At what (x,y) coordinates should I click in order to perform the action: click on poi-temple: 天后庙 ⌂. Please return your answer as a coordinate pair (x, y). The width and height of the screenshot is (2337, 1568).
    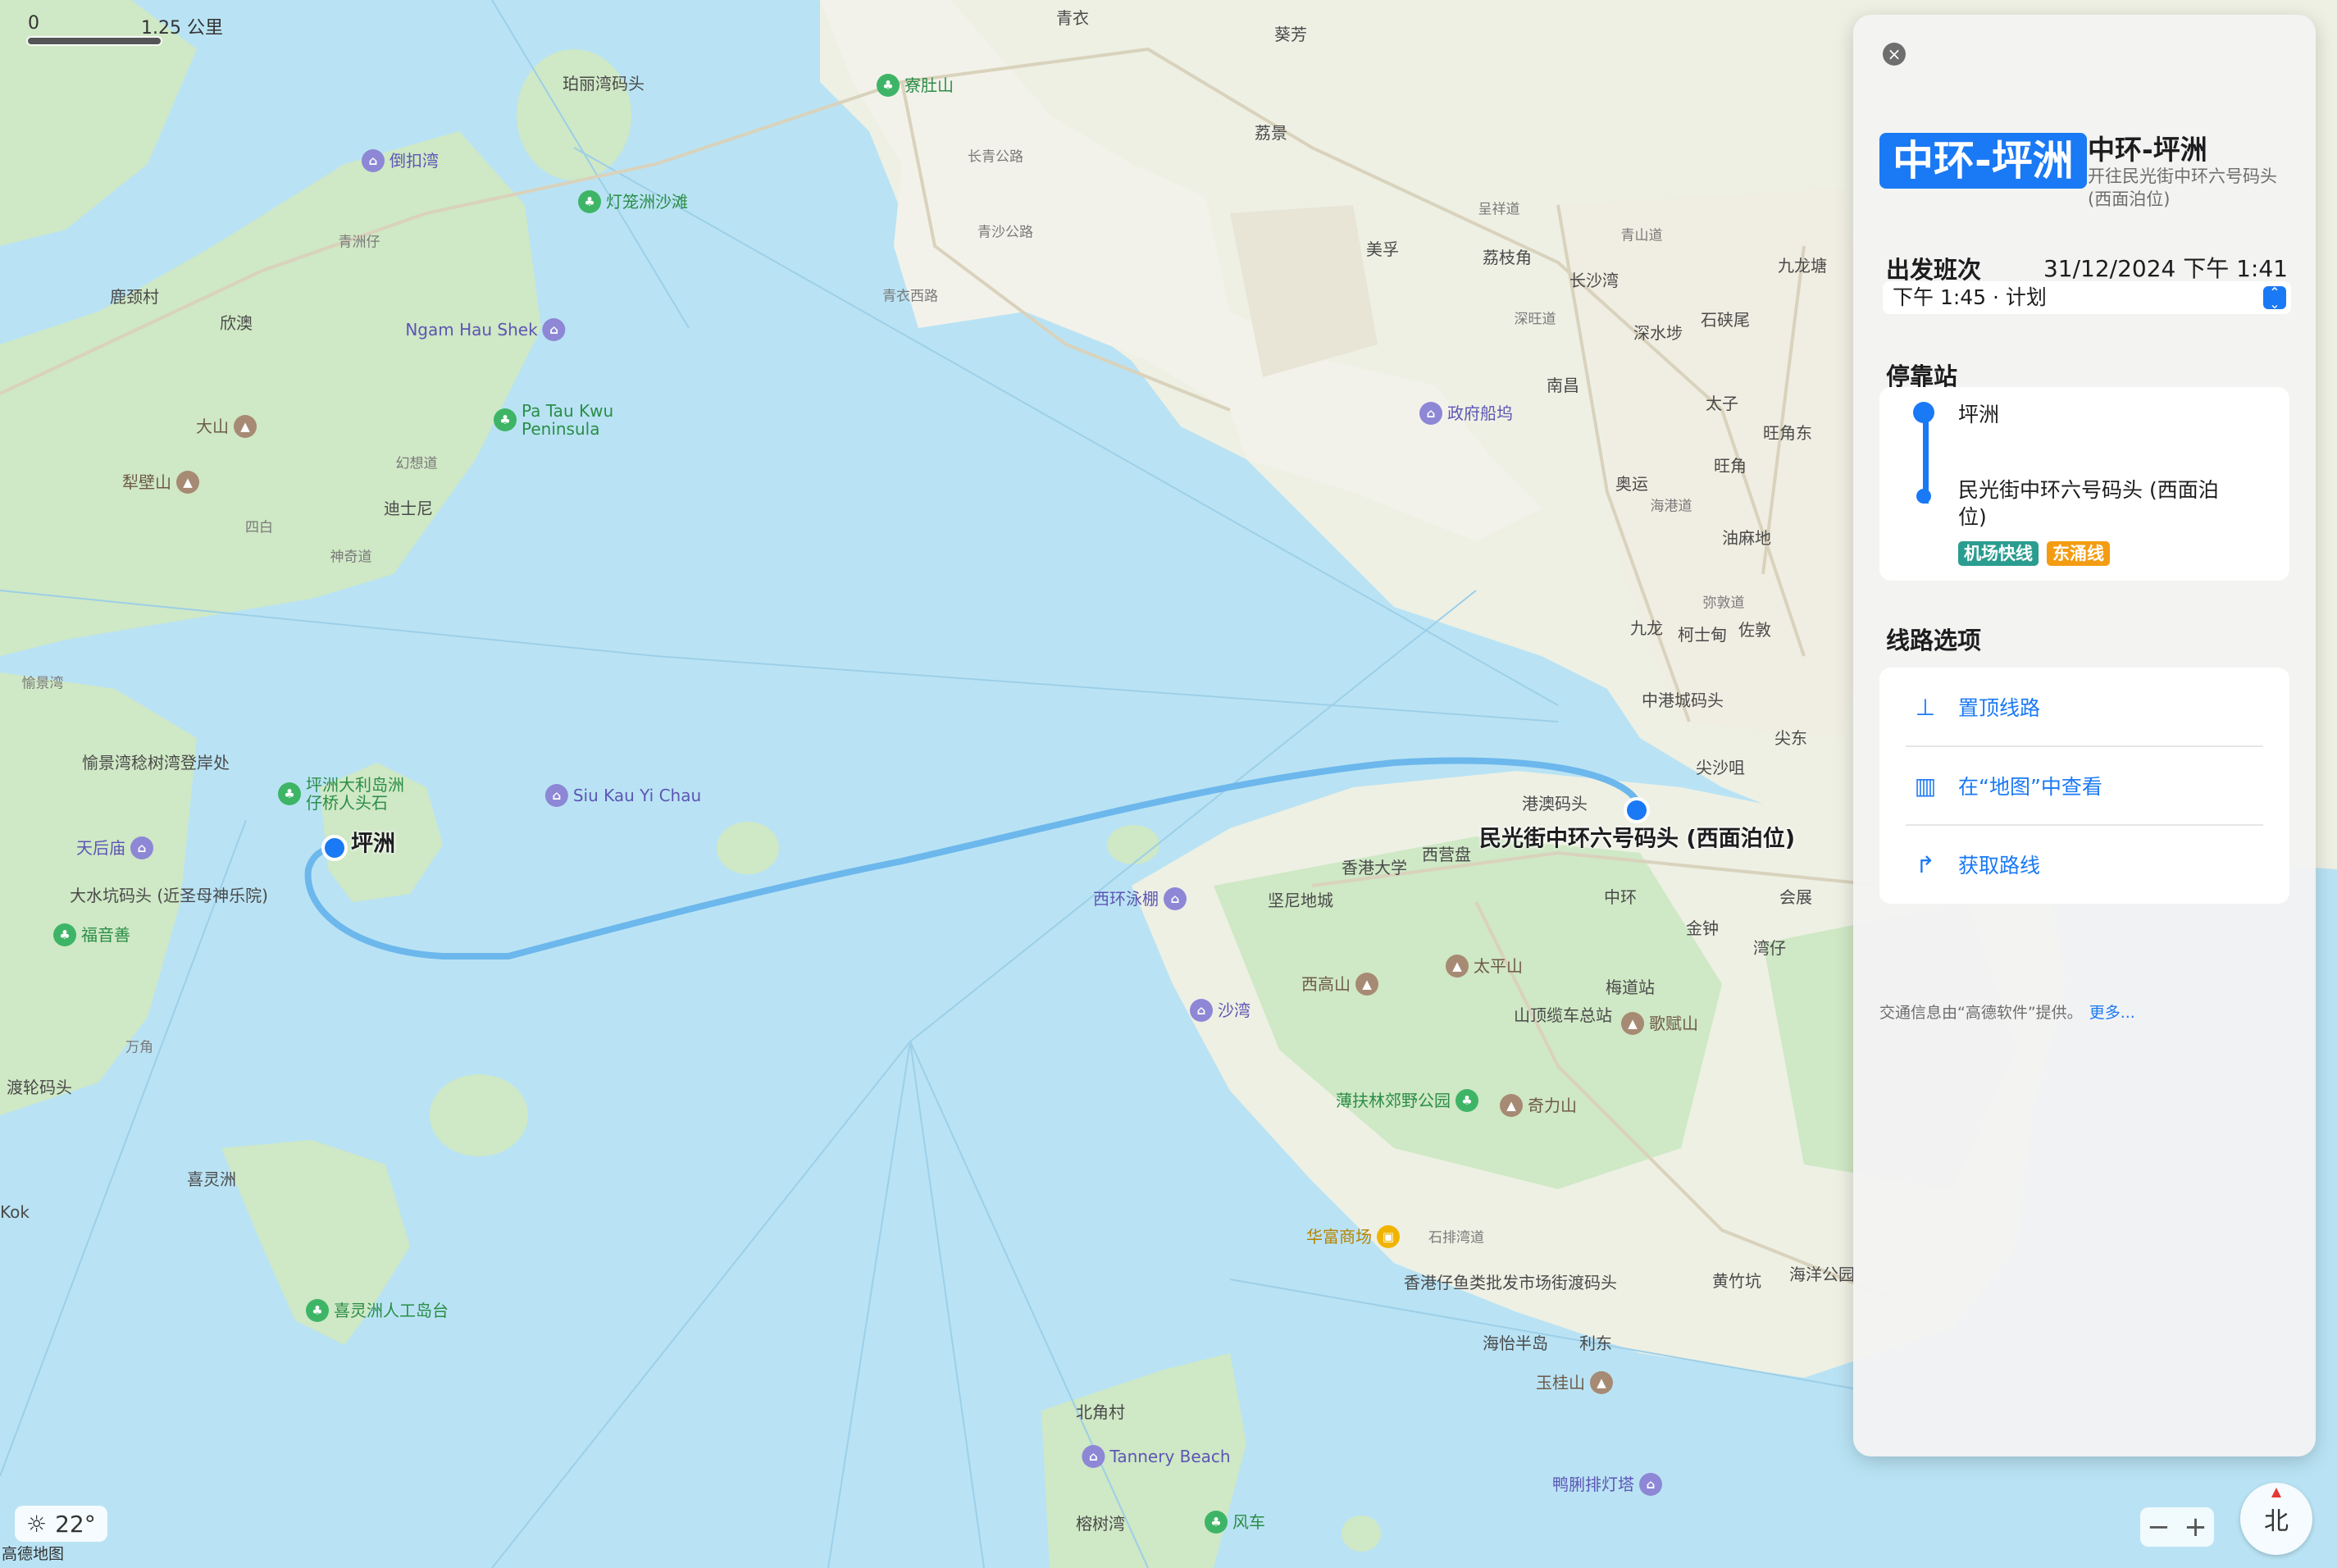
    Looking at the image, I should click on (114, 848).